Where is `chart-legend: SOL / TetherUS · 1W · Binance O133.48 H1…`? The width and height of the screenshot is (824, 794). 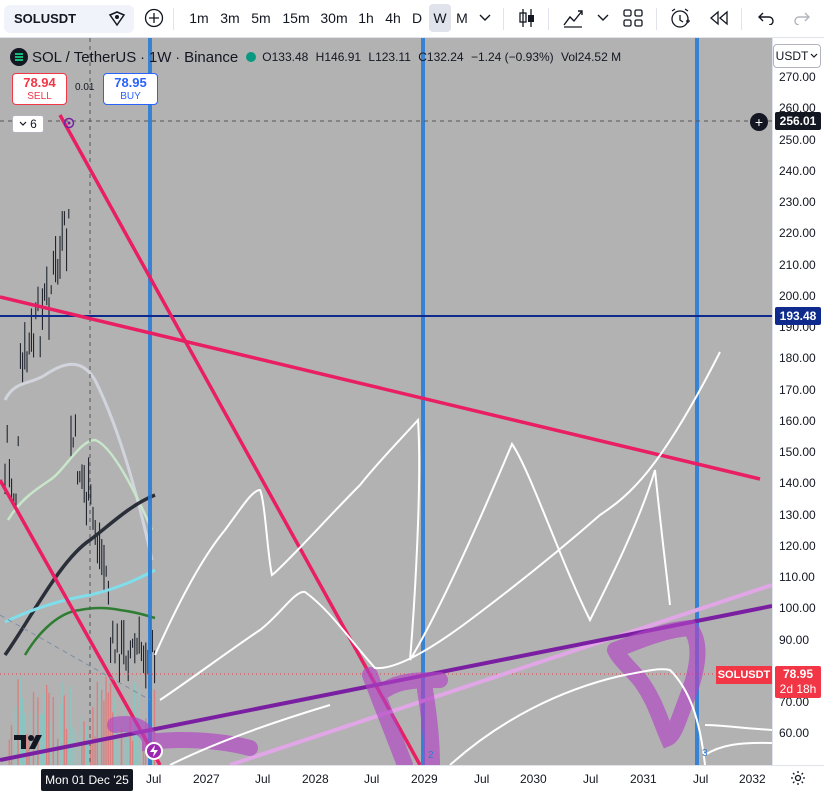
chart-legend: SOL / TetherUS · 1W · Binance O133.48 H1… is located at coordinates (317, 57).